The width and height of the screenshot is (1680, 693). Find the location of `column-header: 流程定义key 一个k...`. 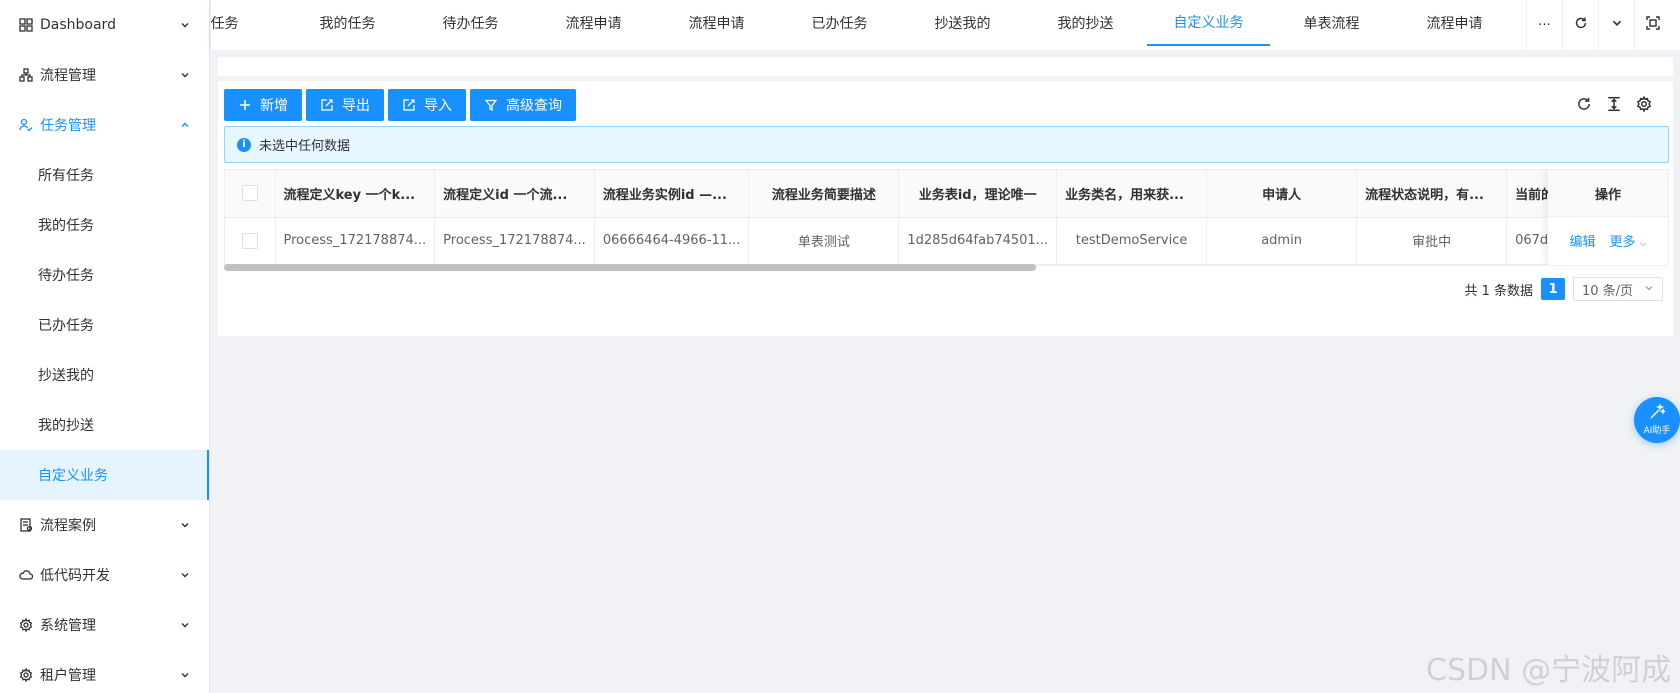

column-header: 流程定义key 一个k... is located at coordinates (355, 194).